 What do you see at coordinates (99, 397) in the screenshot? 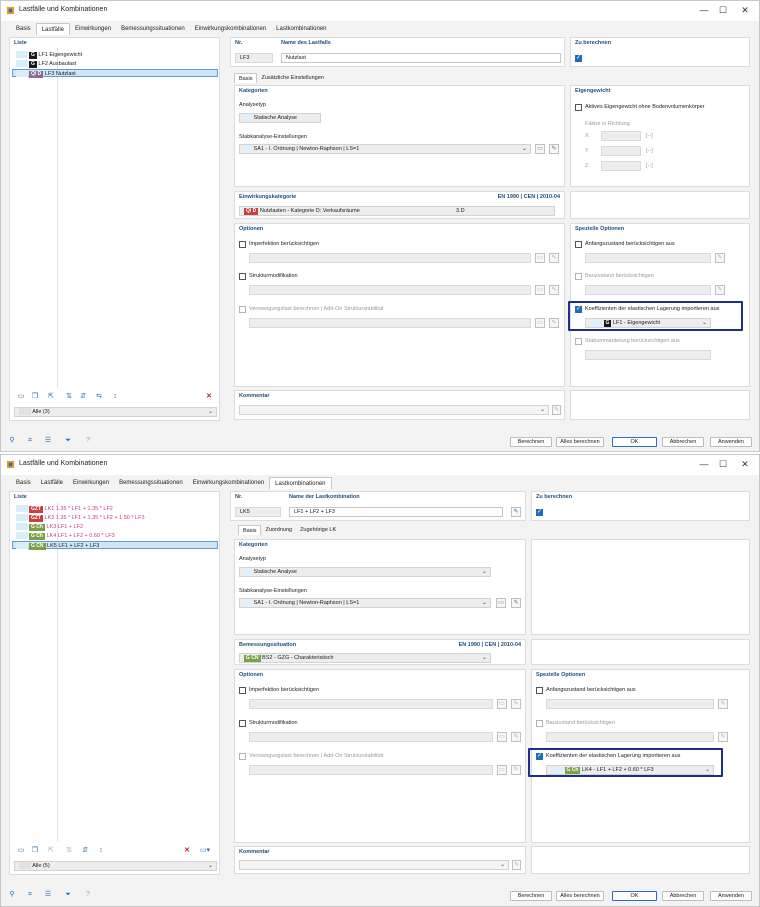
I see `move-icon: ⇆` at bounding box center [99, 397].